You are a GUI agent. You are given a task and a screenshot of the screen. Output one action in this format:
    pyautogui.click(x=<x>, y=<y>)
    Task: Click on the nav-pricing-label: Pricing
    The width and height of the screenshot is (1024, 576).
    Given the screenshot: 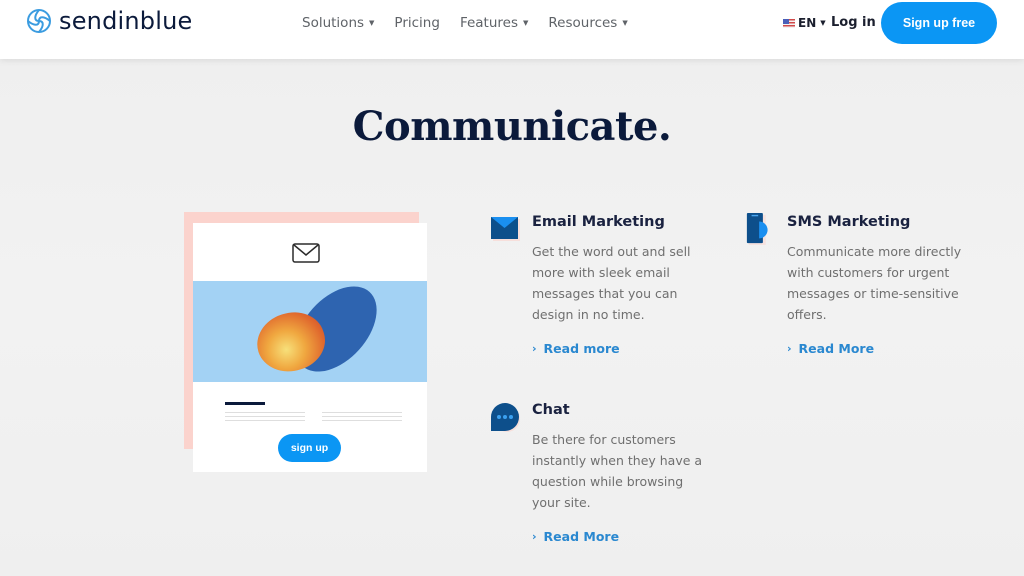 What is the action you would take?
    pyautogui.click(x=417, y=23)
    